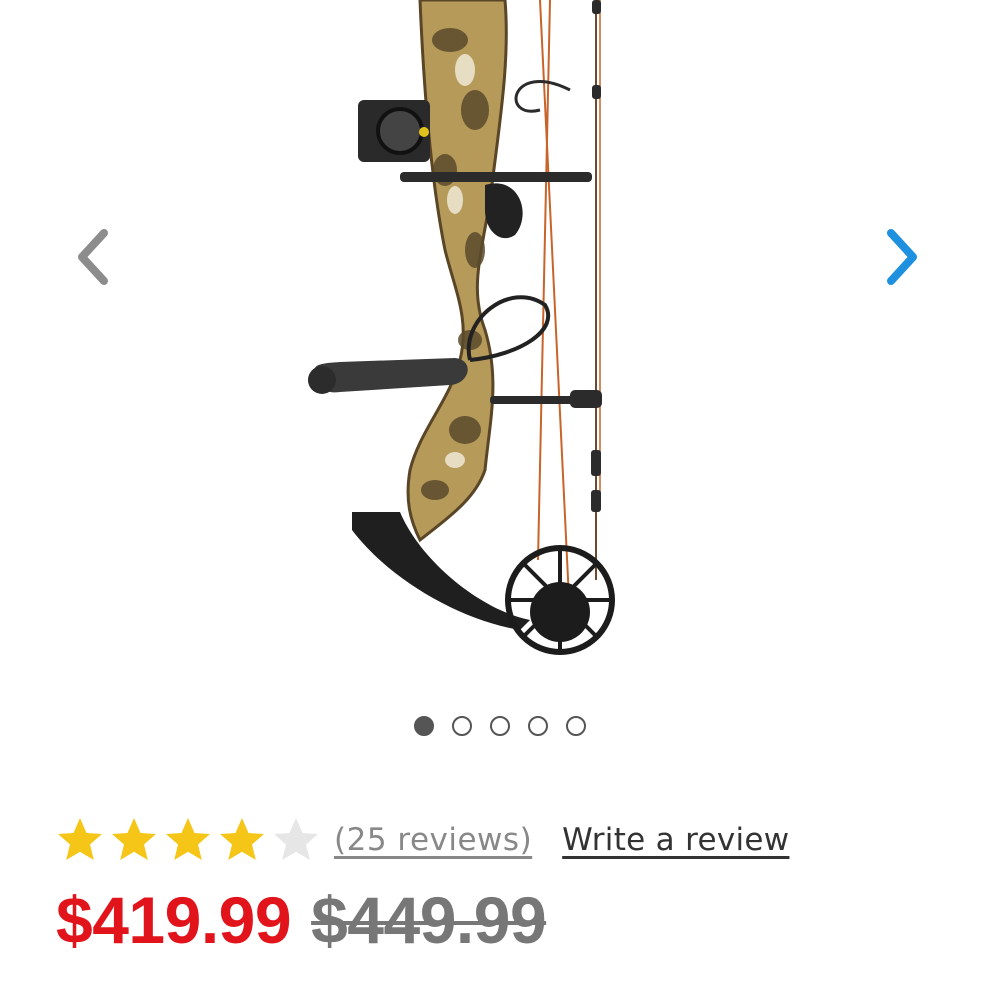 This screenshot has width=1000, height=1000. I want to click on chevron-left-icon, so click(93, 257).